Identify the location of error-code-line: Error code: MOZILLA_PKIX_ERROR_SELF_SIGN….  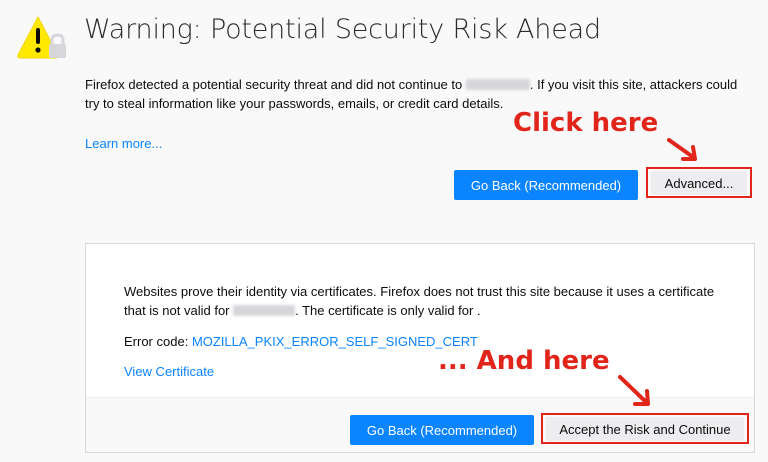
(301, 341).